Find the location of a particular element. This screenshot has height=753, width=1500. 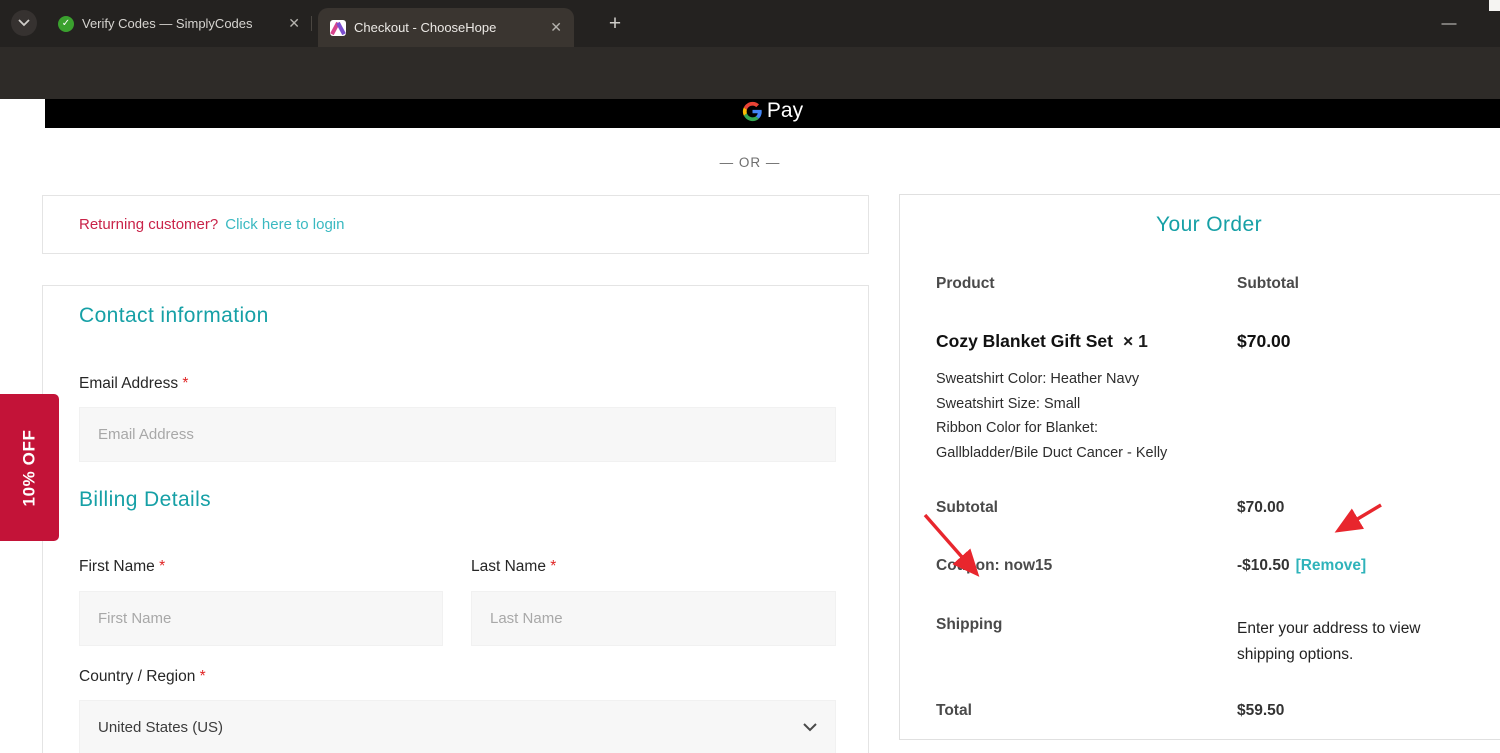

total-label: Total is located at coordinates (954, 710).